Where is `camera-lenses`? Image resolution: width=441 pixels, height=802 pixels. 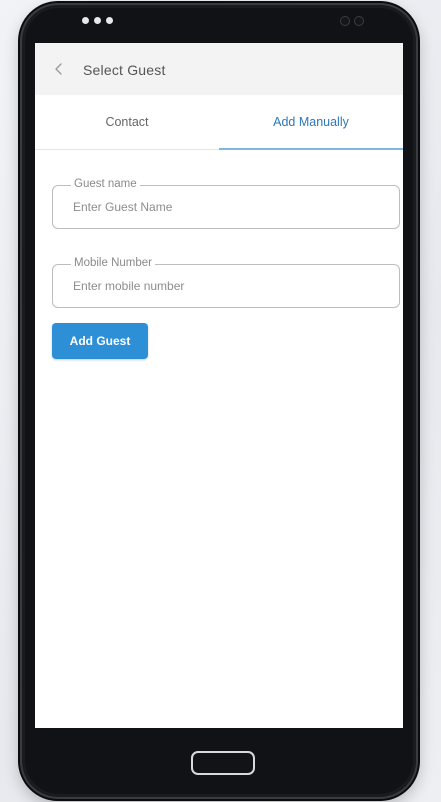 camera-lenses is located at coordinates (352, 21).